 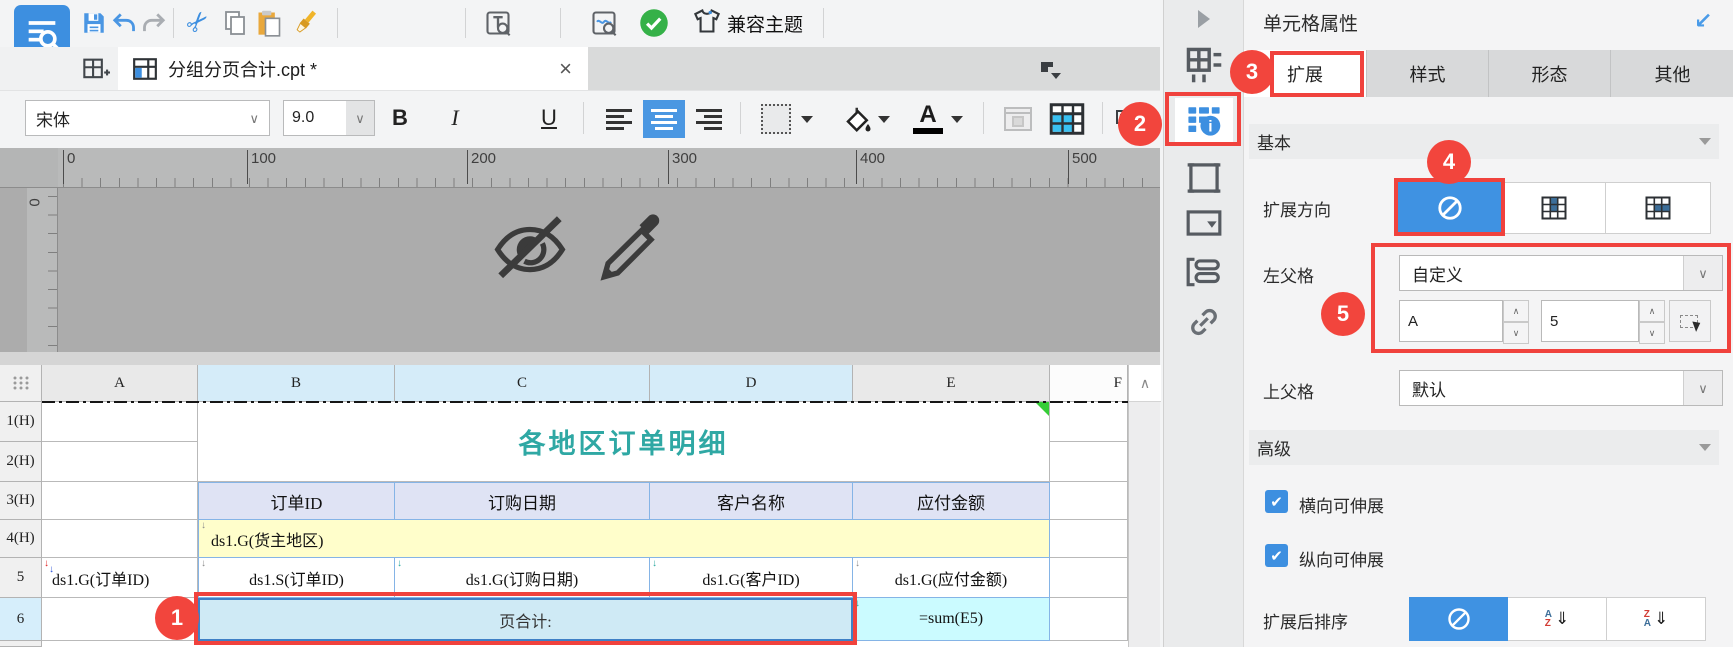 What do you see at coordinates (1089, 501) in the screenshot?
I see `cell-F3` at bounding box center [1089, 501].